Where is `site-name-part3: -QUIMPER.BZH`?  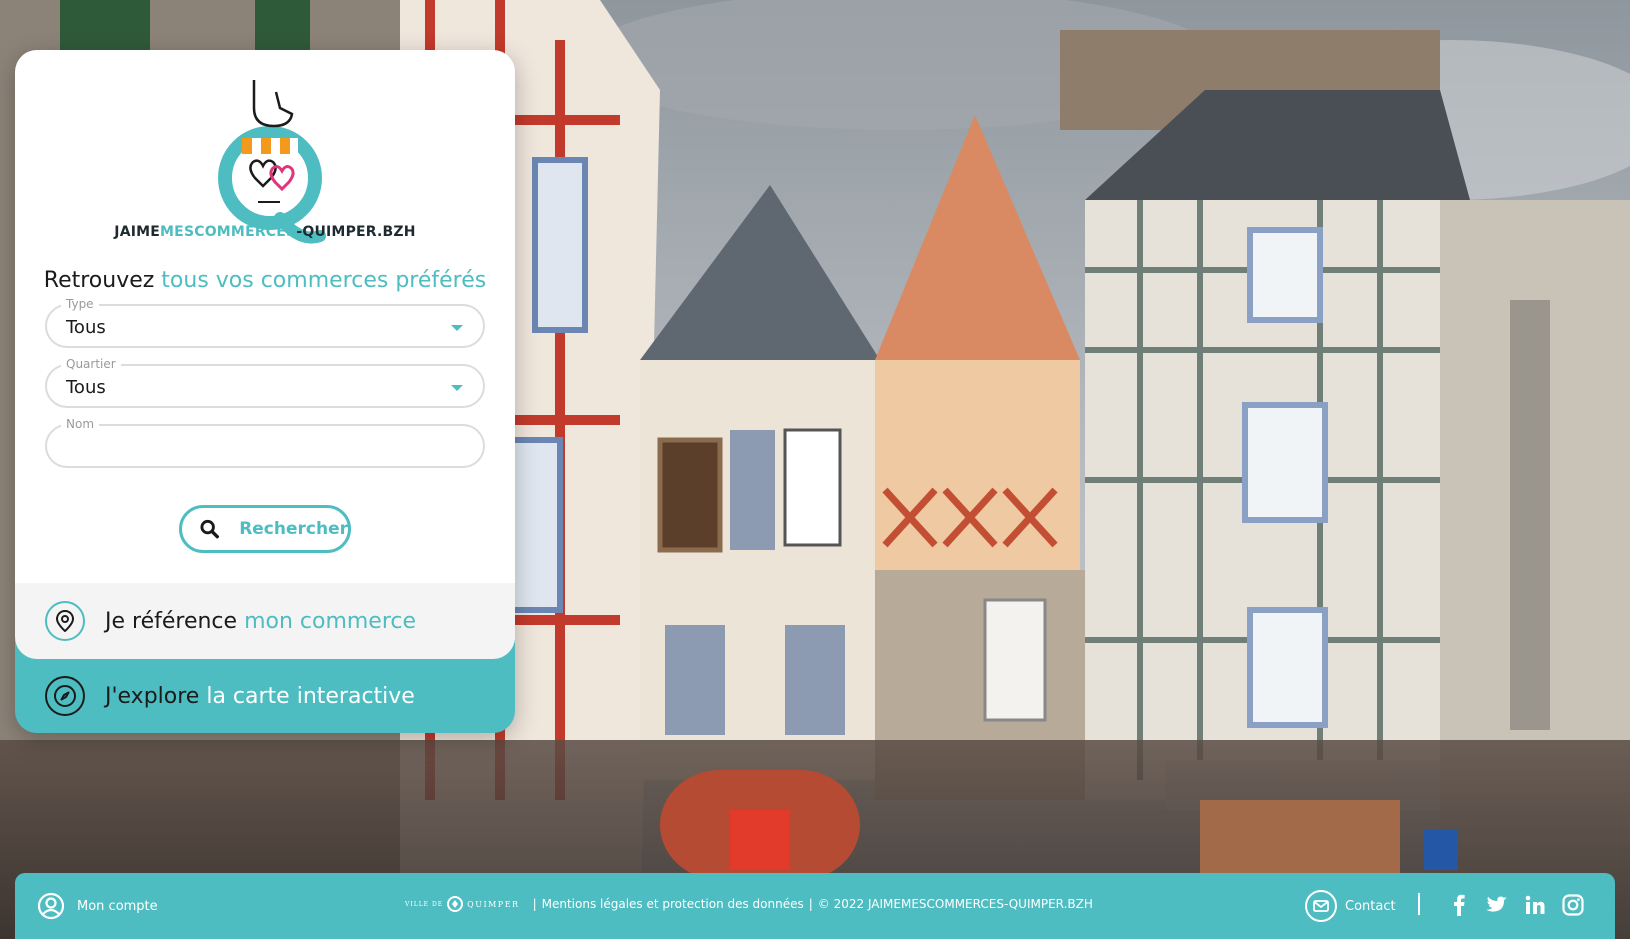
site-name-part3: -QUIMPER.BZH is located at coordinates (356, 232).